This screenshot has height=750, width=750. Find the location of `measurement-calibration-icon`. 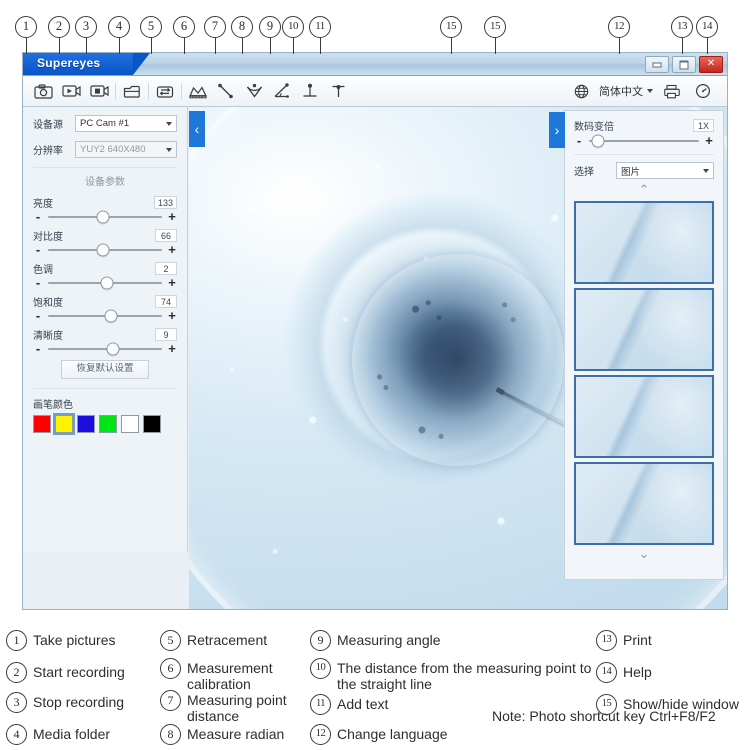

measurement-calibration-icon is located at coordinates (198, 91).